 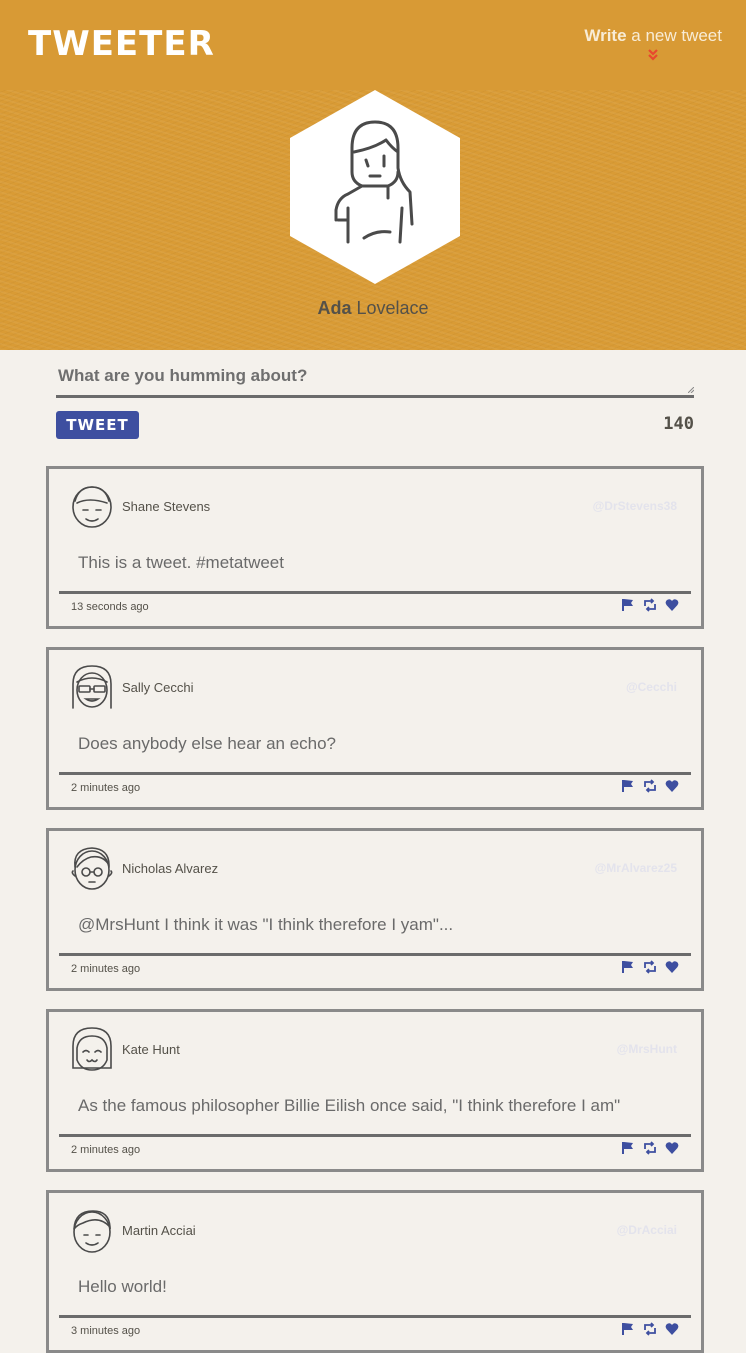 What do you see at coordinates (390, 308) in the screenshot?
I see `last-name: Lovelace` at bounding box center [390, 308].